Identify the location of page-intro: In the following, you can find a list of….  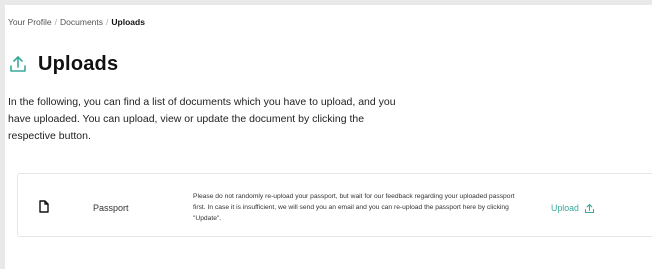
(202, 119).